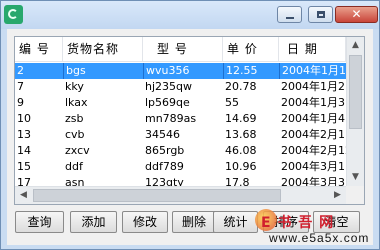 The height and width of the screenshot is (250, 380). What do you see at coordinates (24, 118) in the screenshot?
I see `cell-id: 10` at bounding box center [24, 118].